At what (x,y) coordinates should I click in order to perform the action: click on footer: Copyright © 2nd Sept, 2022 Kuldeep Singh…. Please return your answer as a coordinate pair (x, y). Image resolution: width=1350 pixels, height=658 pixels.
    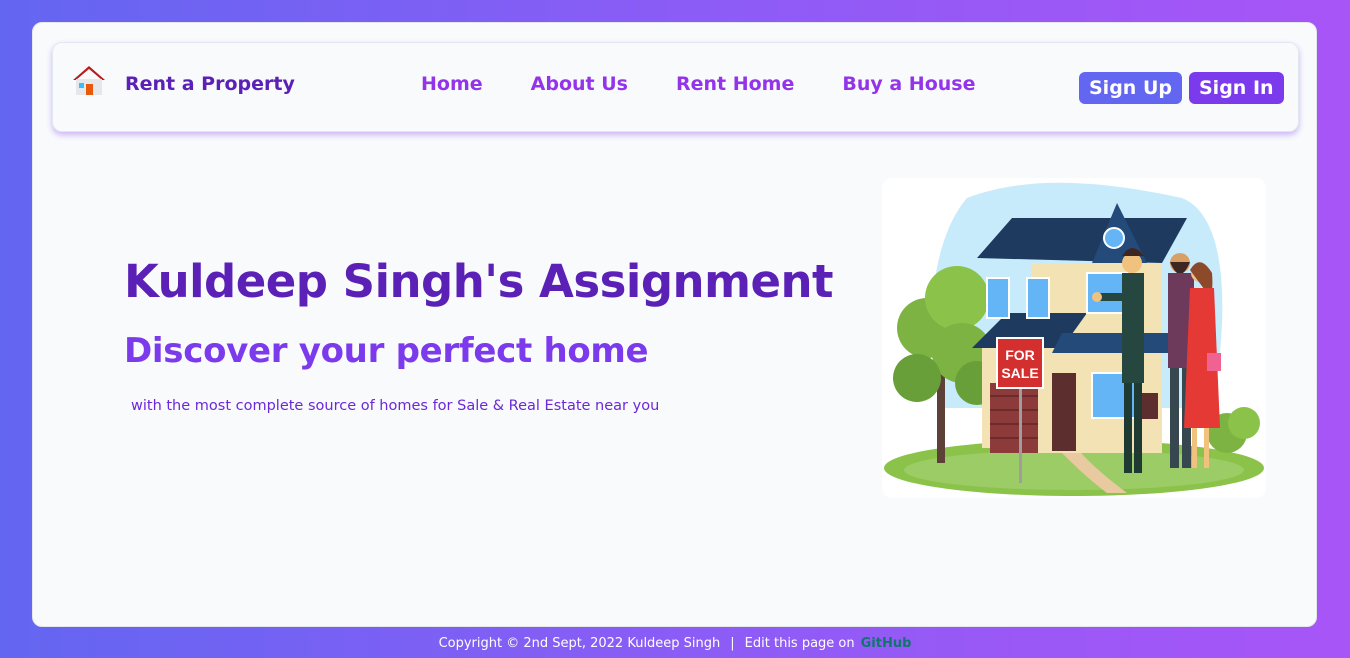
    Looking at the image, I should click on (675, 643).